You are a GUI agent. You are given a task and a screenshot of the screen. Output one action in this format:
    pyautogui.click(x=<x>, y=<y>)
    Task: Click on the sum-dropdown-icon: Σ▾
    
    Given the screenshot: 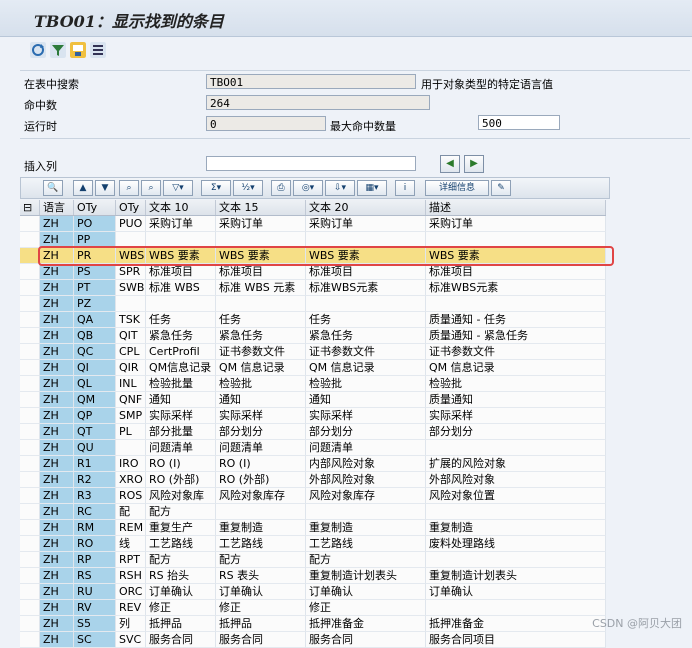 What is the action you would take?
    pyautogui.click(x=216, y=188)
    